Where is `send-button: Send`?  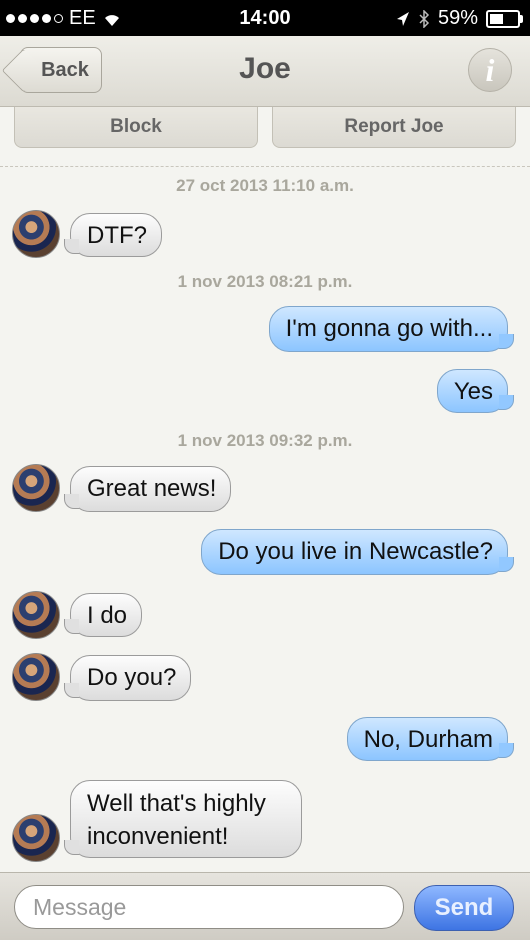
send-button: Send is located at coordinates (464, 908).